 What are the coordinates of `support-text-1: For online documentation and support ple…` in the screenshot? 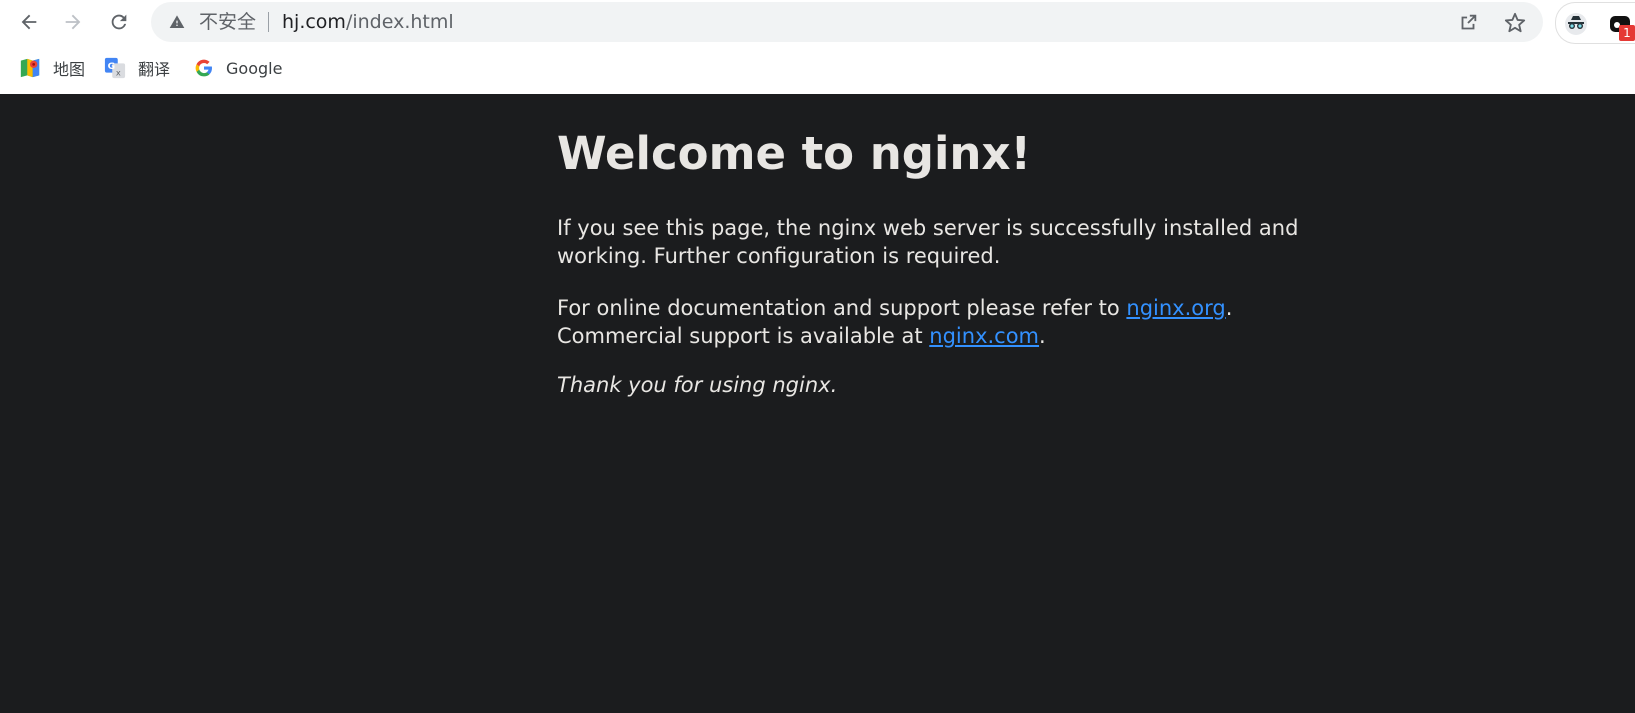 It's located at (842, 308).